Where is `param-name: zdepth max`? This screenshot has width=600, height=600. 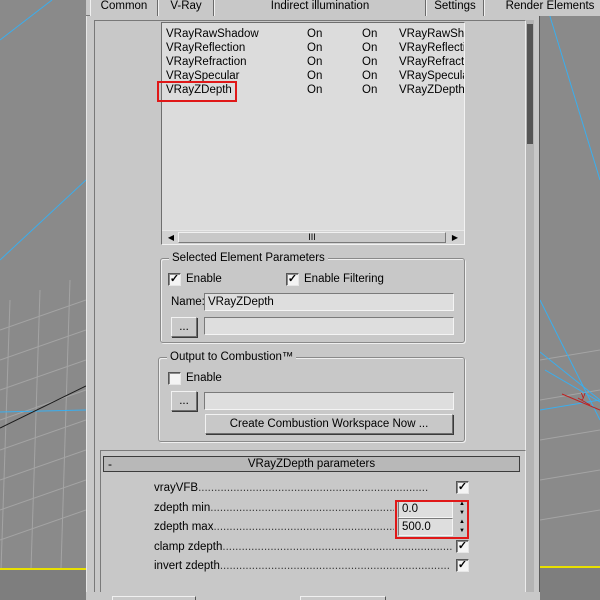
param-name: zdepth max is located at coordinates (184, 527).